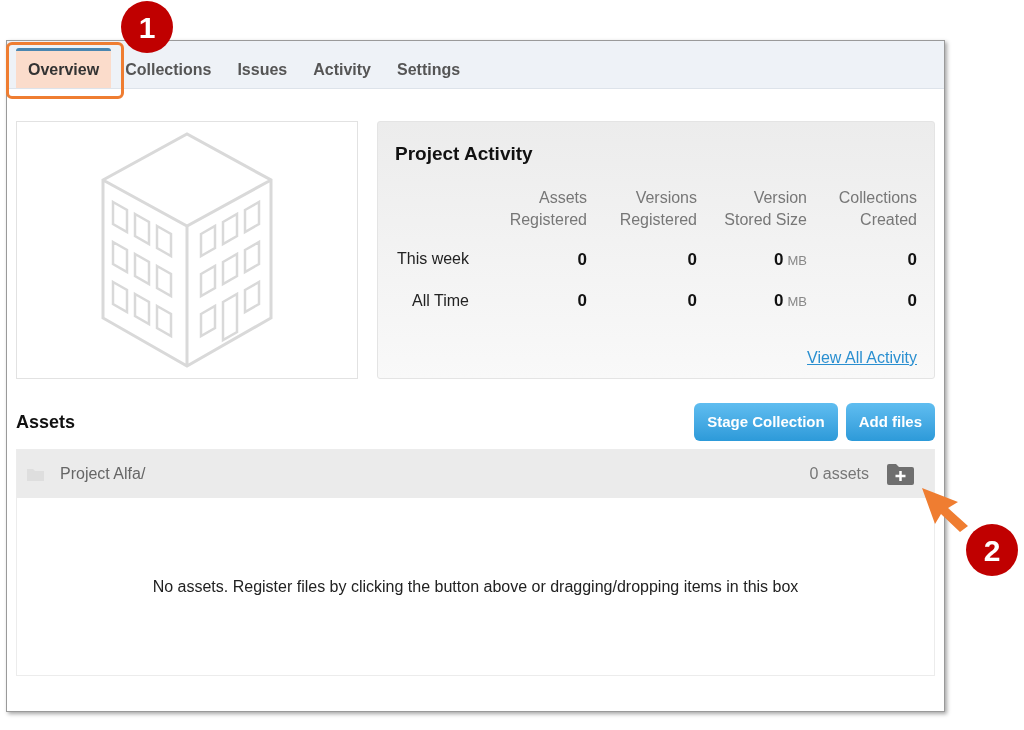  Describe the element at coordinates (440, 300) in the screenshot. I see `row-label: All Time` at that location.